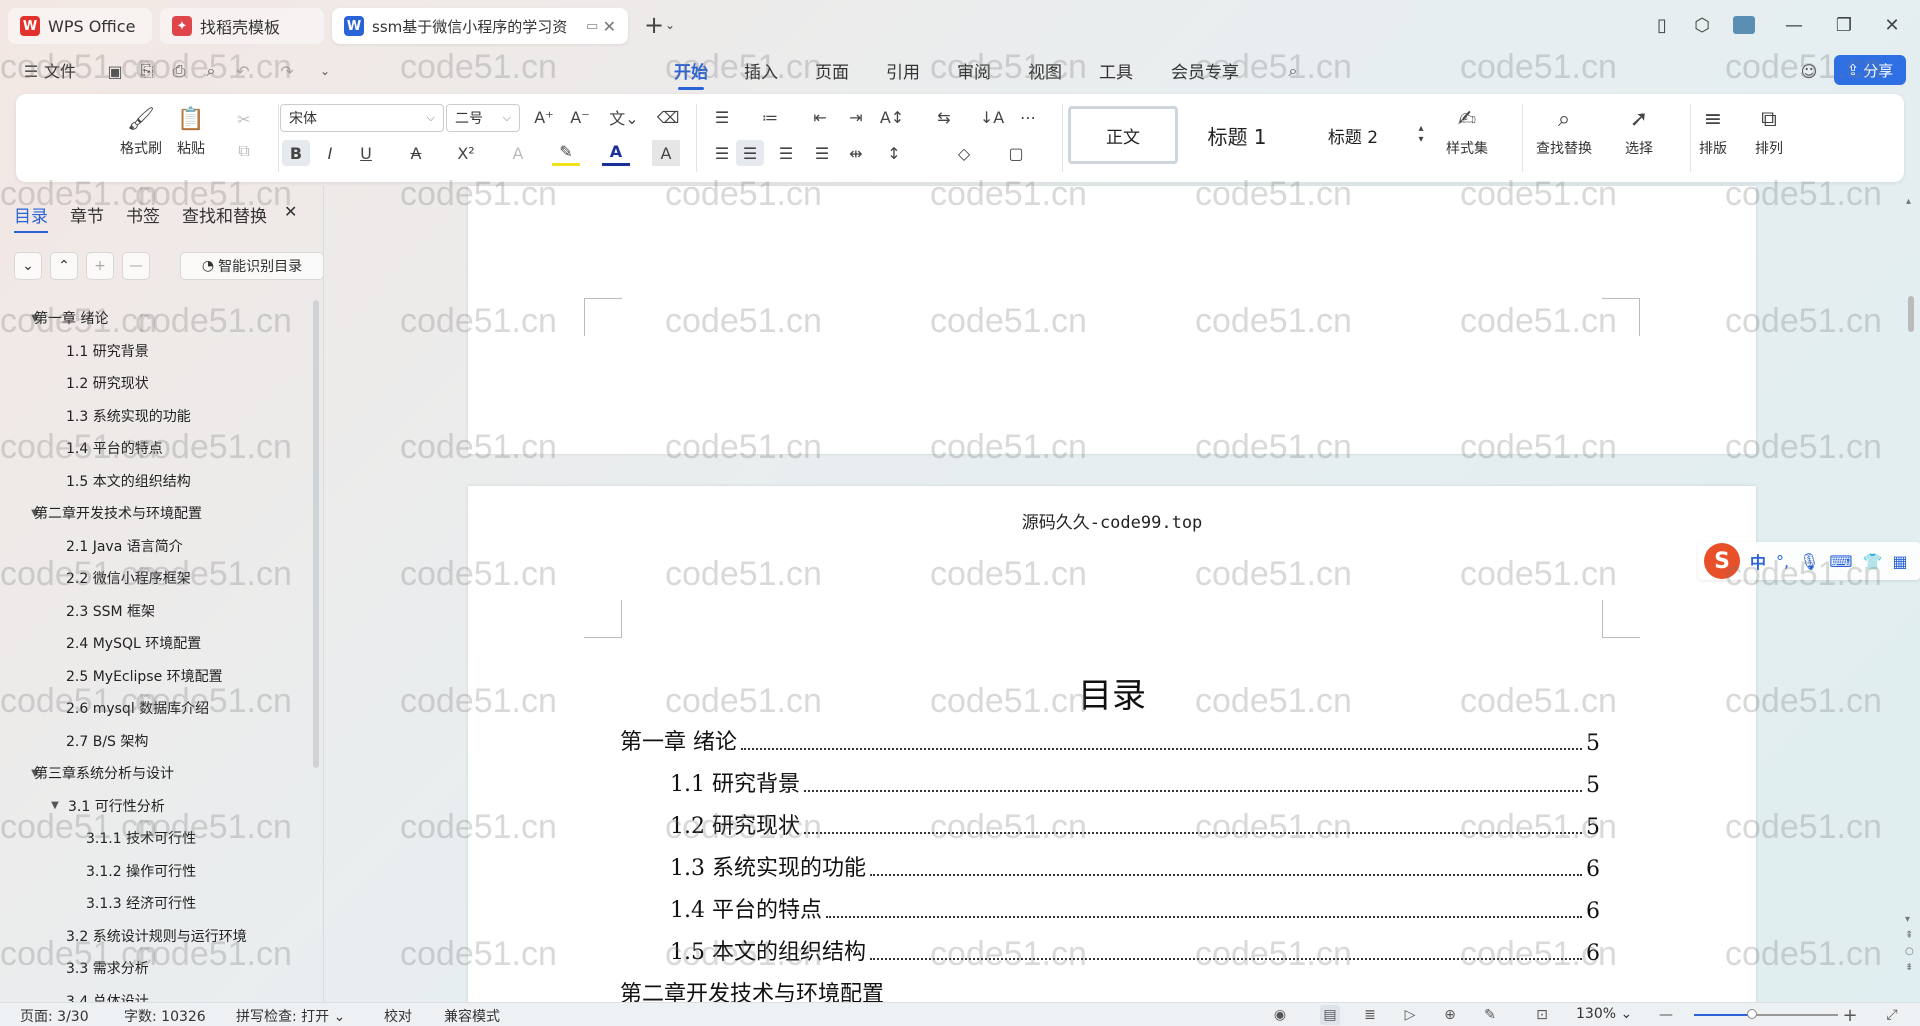 The image size is (1920, 1026). I want to click on keyboard-icon: ⌨, so click(1840, 561).